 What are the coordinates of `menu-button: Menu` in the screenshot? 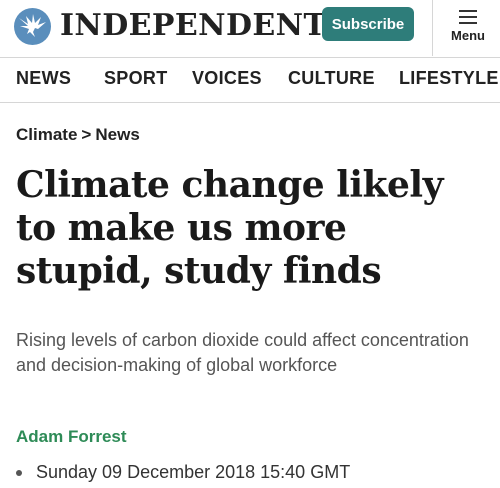 It's located at (468, 28).